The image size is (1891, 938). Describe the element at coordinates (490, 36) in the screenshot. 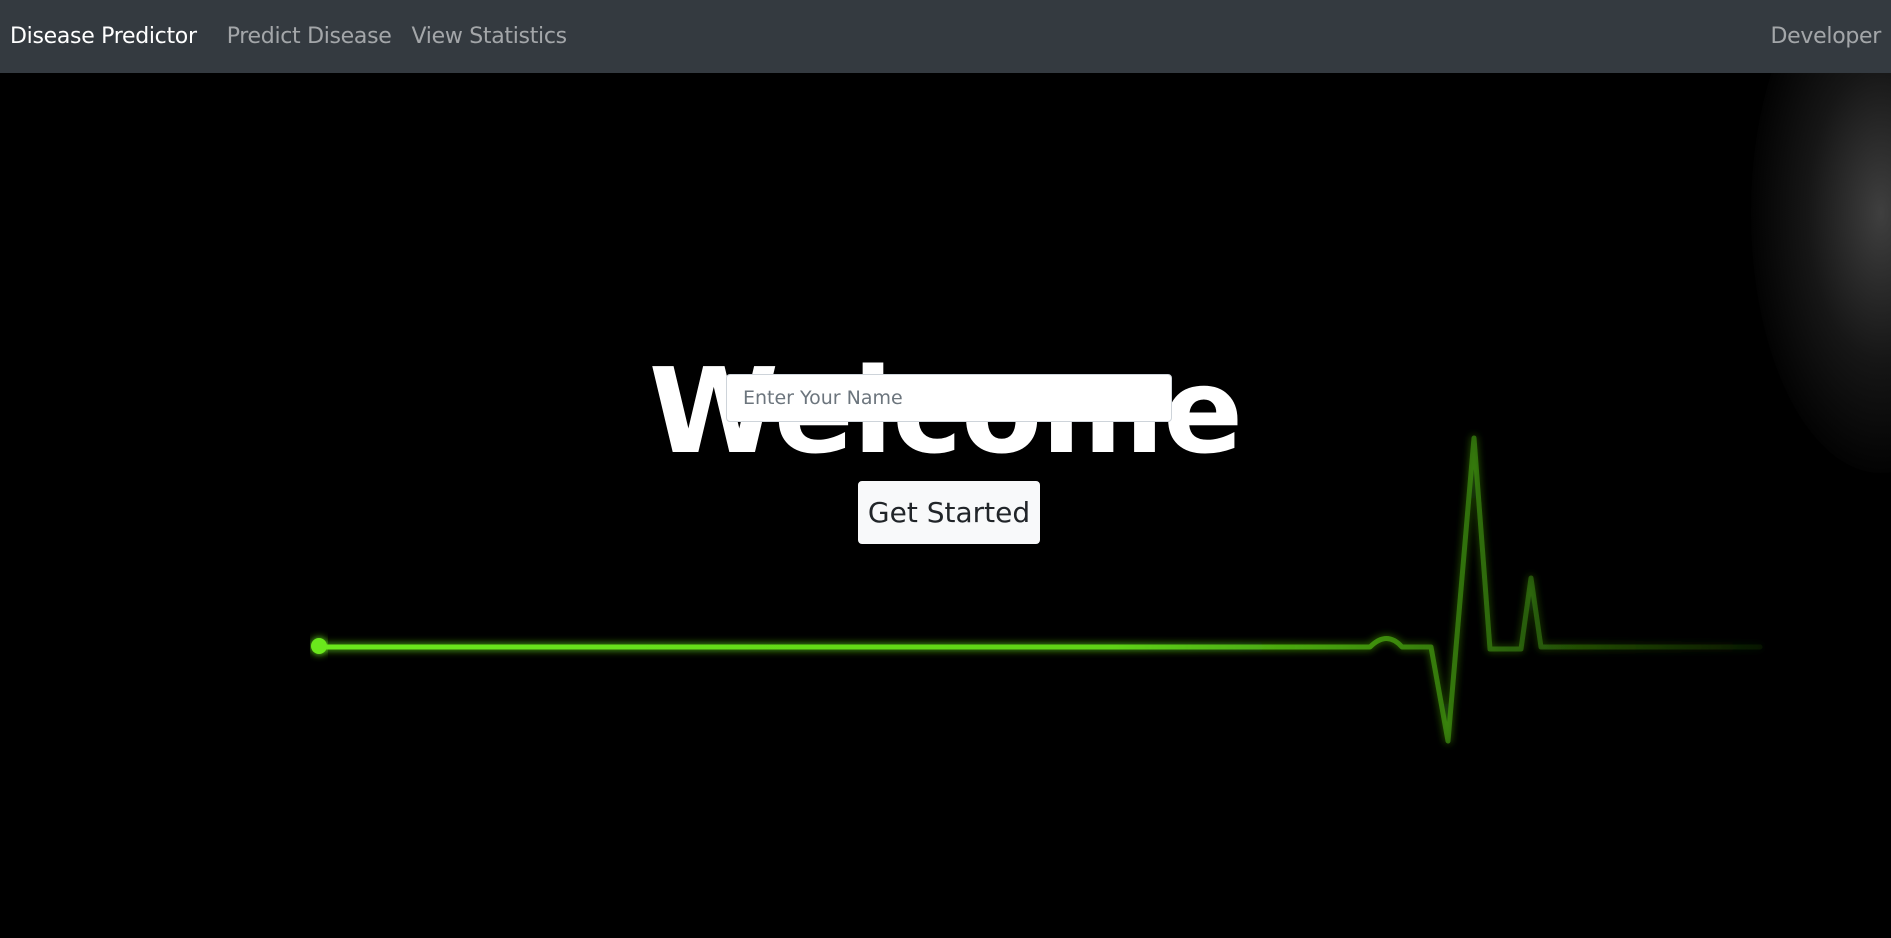

I see `nav-view-statistics: View Statistics` at that location.